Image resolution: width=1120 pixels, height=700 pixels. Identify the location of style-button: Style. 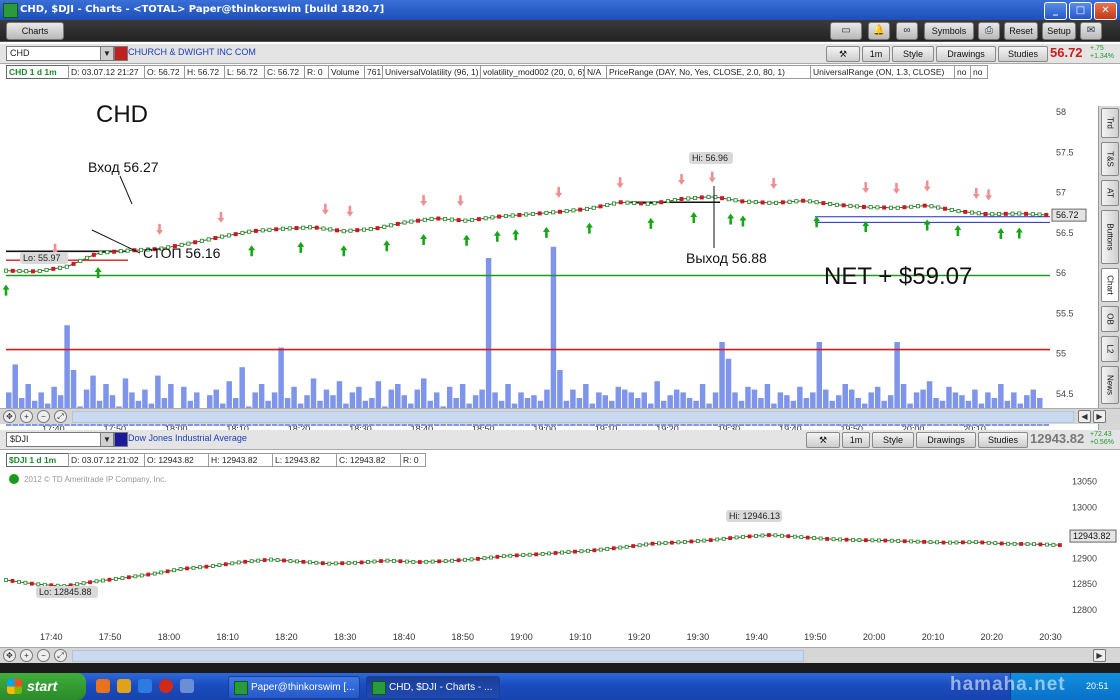
(913, 54).